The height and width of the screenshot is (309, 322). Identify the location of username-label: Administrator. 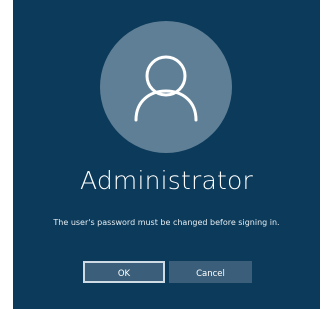
(166, 180).